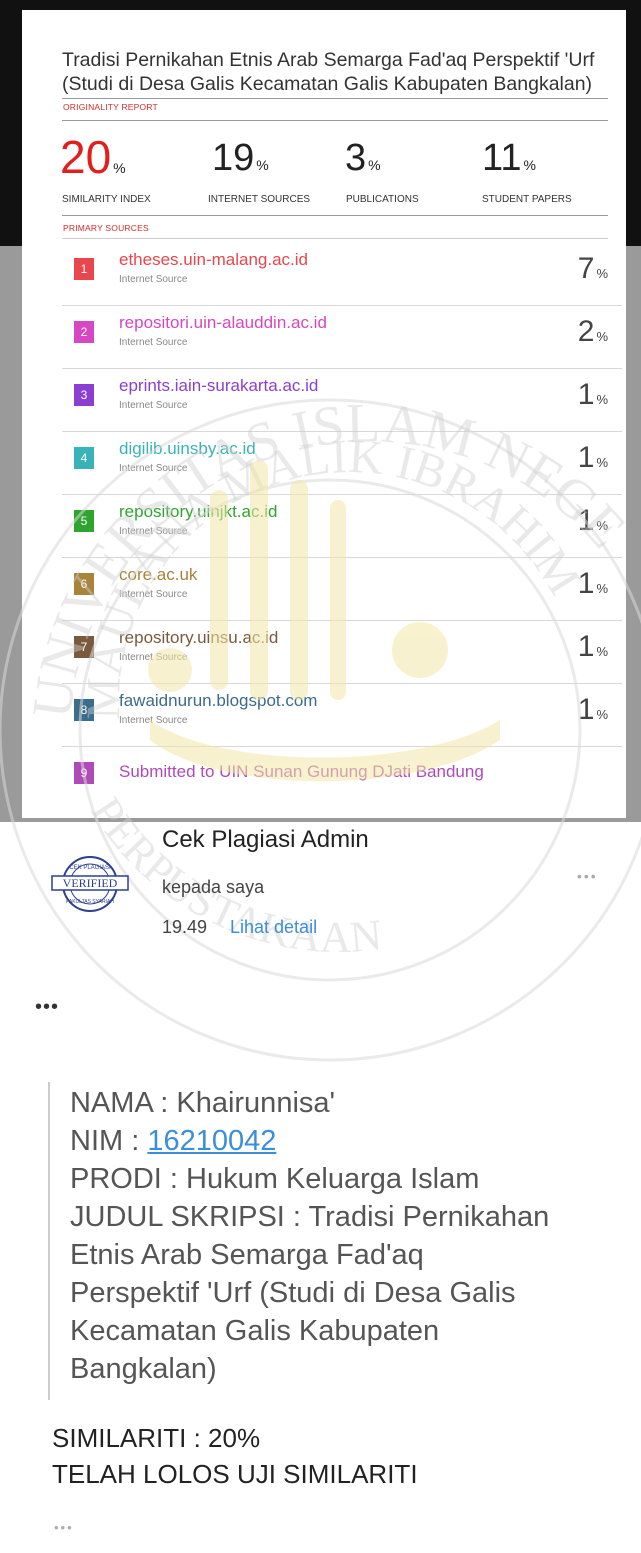 The height and width of the screenshot is (1553, 641). Describe the element at coordinates (84, 332) in the screenshot. I see `source-number-badge: 2` at that location.